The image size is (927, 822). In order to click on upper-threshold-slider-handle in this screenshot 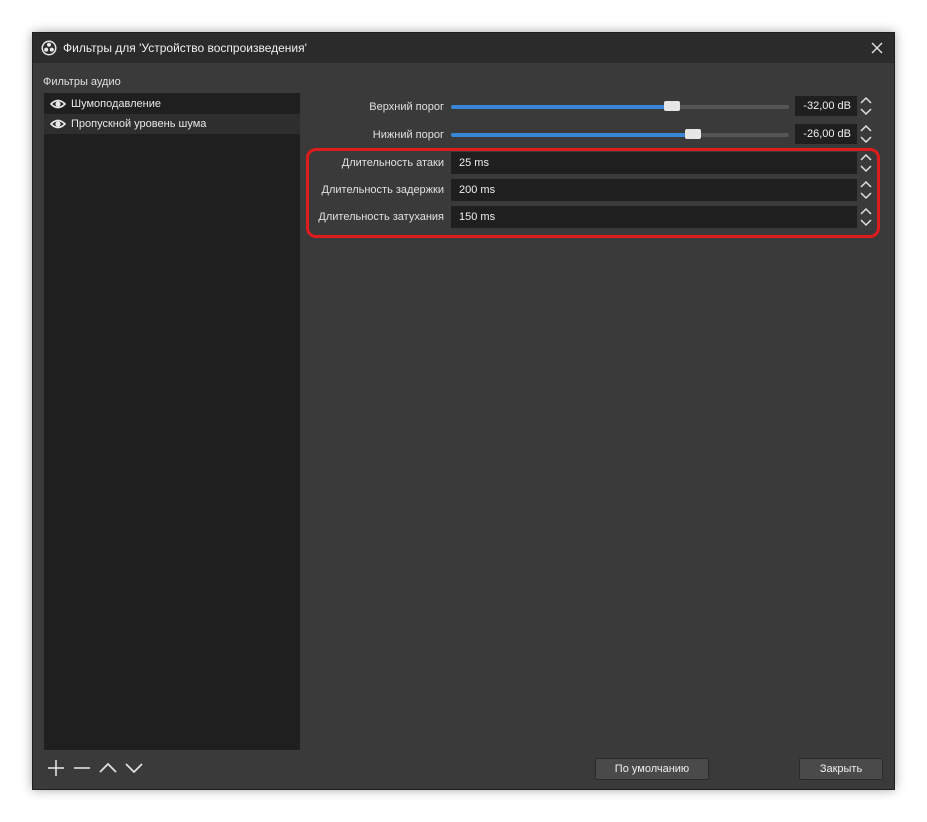, I will do `click(672, 106)`.